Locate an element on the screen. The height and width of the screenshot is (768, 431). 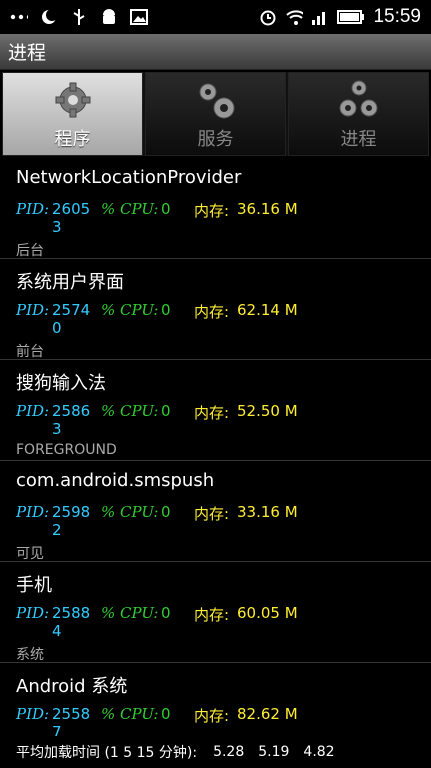
page-title: 进程 is located at coordinates (27, 53).